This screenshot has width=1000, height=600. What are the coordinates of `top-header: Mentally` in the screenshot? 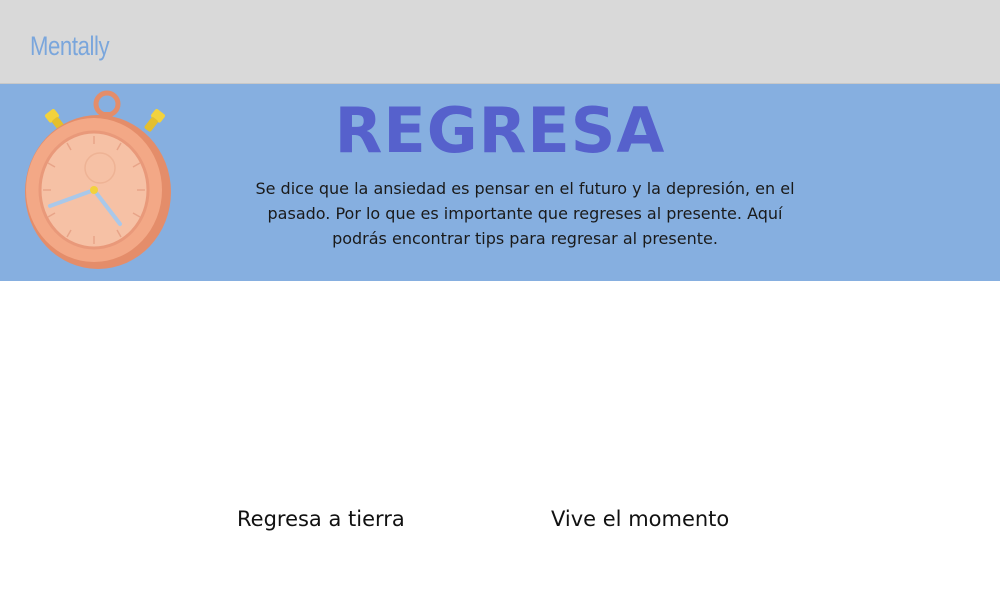 It's located at (500, 41).